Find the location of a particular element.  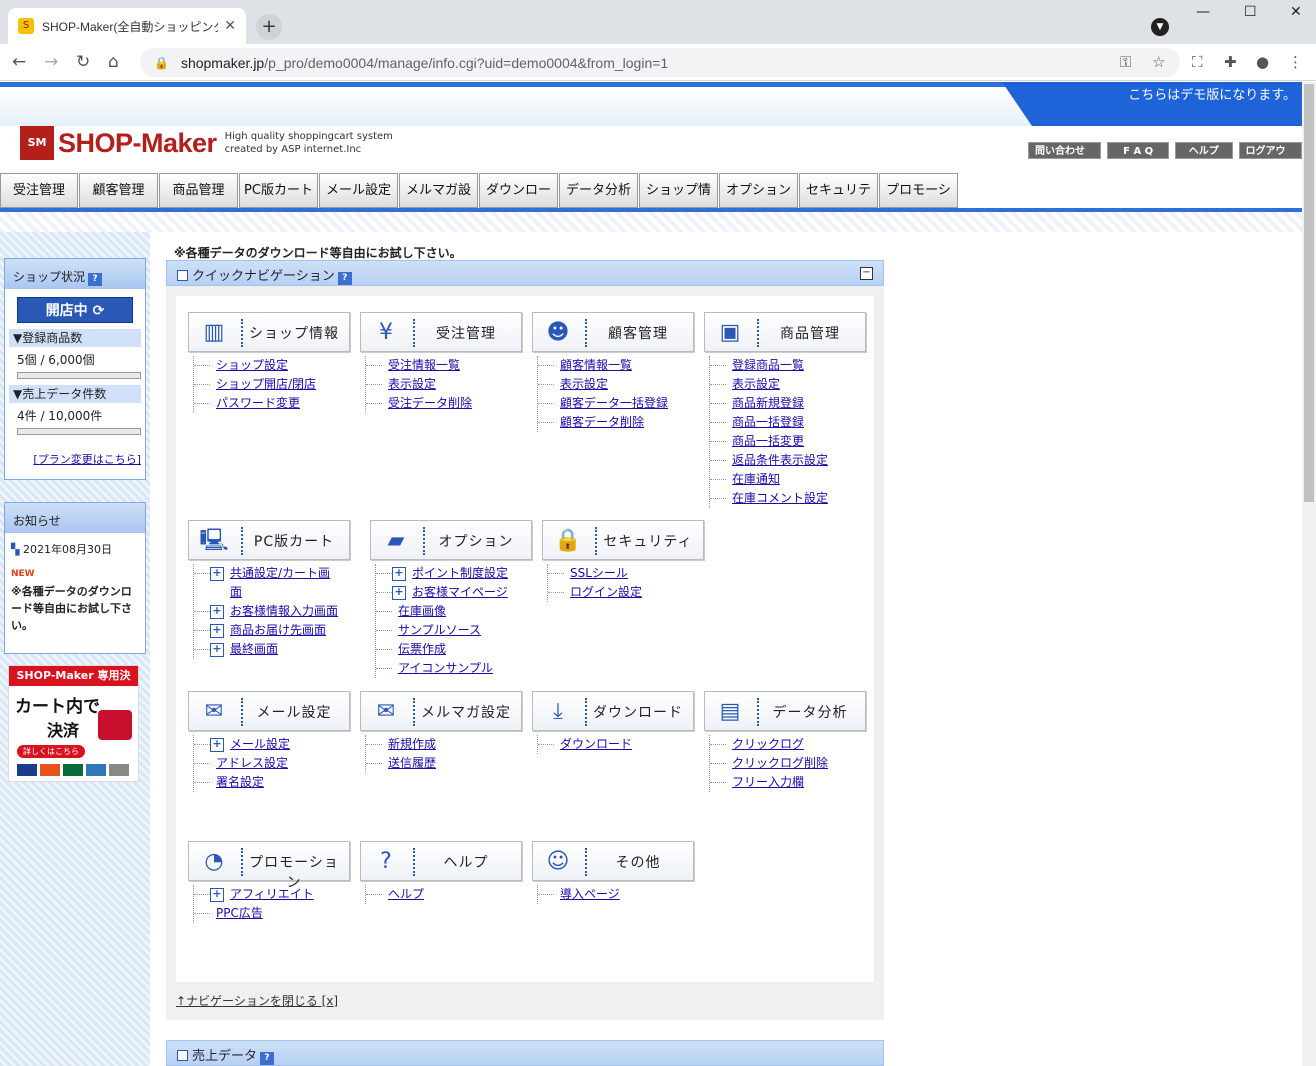

nav-mail: メール設定 is located at coordinates (358, 190).